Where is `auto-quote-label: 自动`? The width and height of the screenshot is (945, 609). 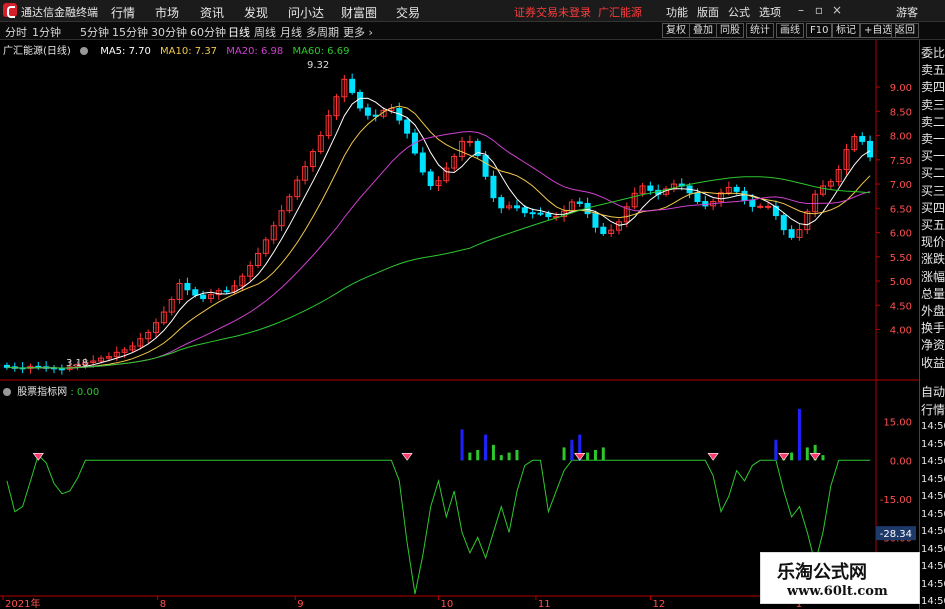
auto-quote-label: 自动 is located at coordinates (933, 392).